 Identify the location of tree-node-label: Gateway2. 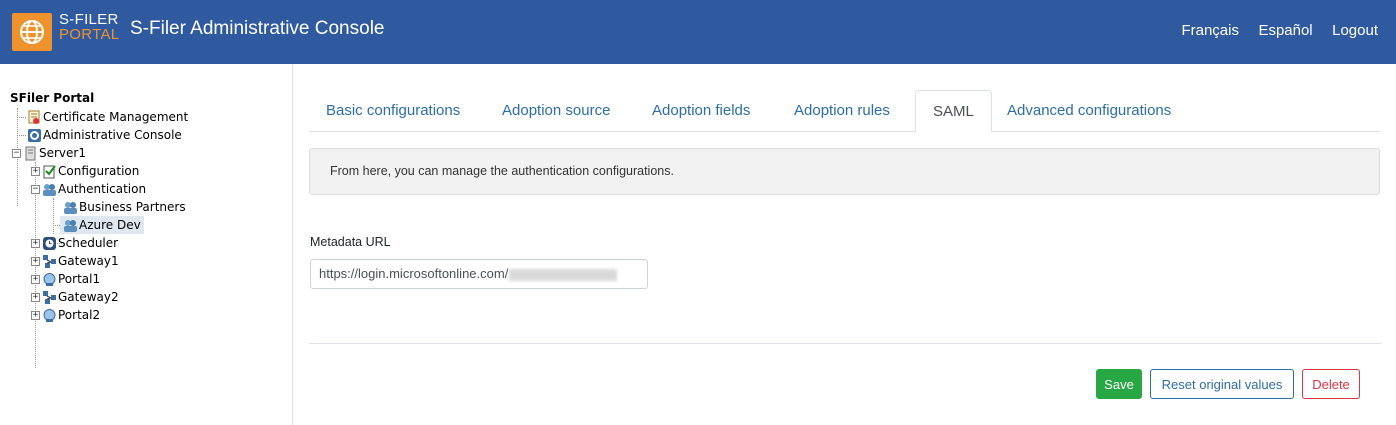
(88, 297).